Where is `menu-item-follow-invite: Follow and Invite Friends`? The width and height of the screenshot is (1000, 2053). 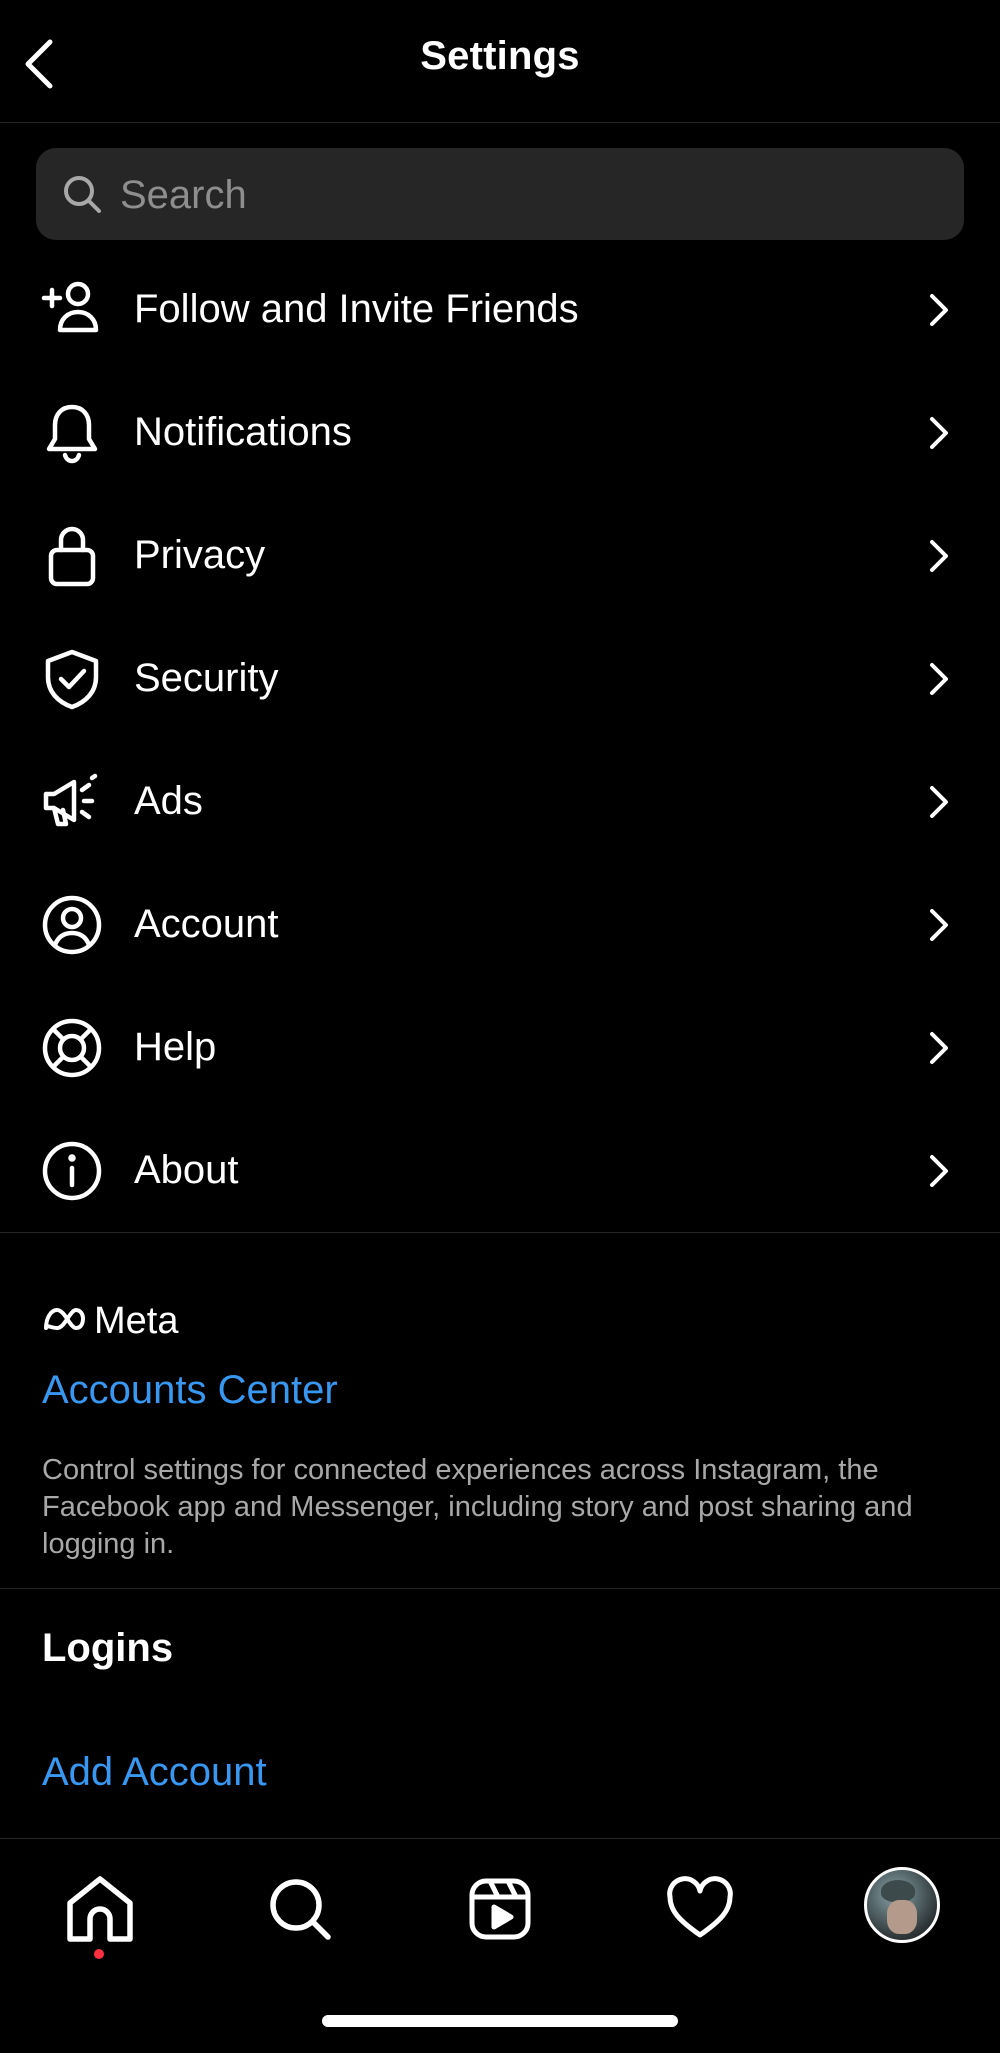
menu-item-follow-invite: Follow and Invite Friends is located at coordinates (500, 309).